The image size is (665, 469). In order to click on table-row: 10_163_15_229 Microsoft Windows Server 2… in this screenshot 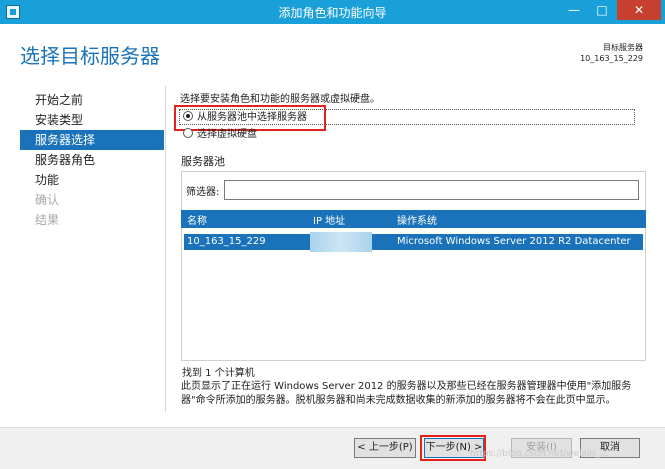, I will do `click(413, 242)`.